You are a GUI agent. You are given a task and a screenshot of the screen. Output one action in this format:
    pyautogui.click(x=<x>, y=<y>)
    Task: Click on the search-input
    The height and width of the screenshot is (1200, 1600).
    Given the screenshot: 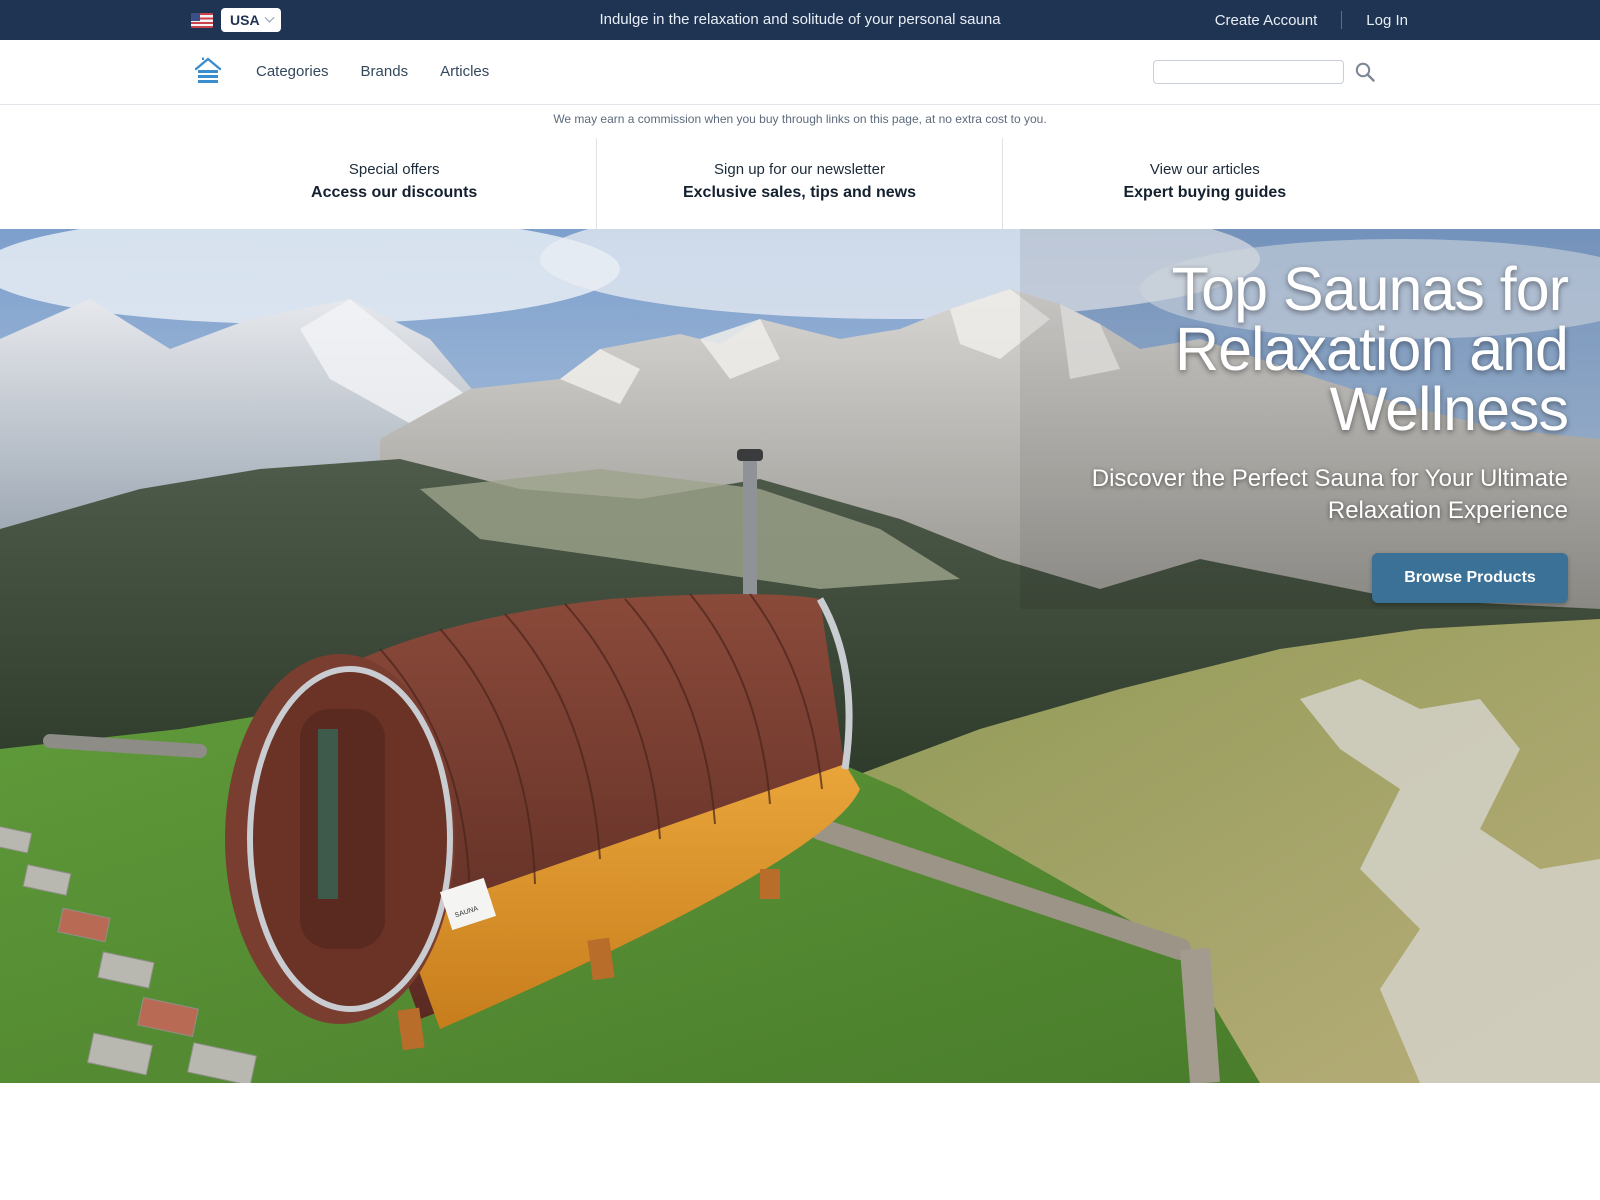 What is the action you would take?
    pyautogui.click(x=1248, y=72)
    